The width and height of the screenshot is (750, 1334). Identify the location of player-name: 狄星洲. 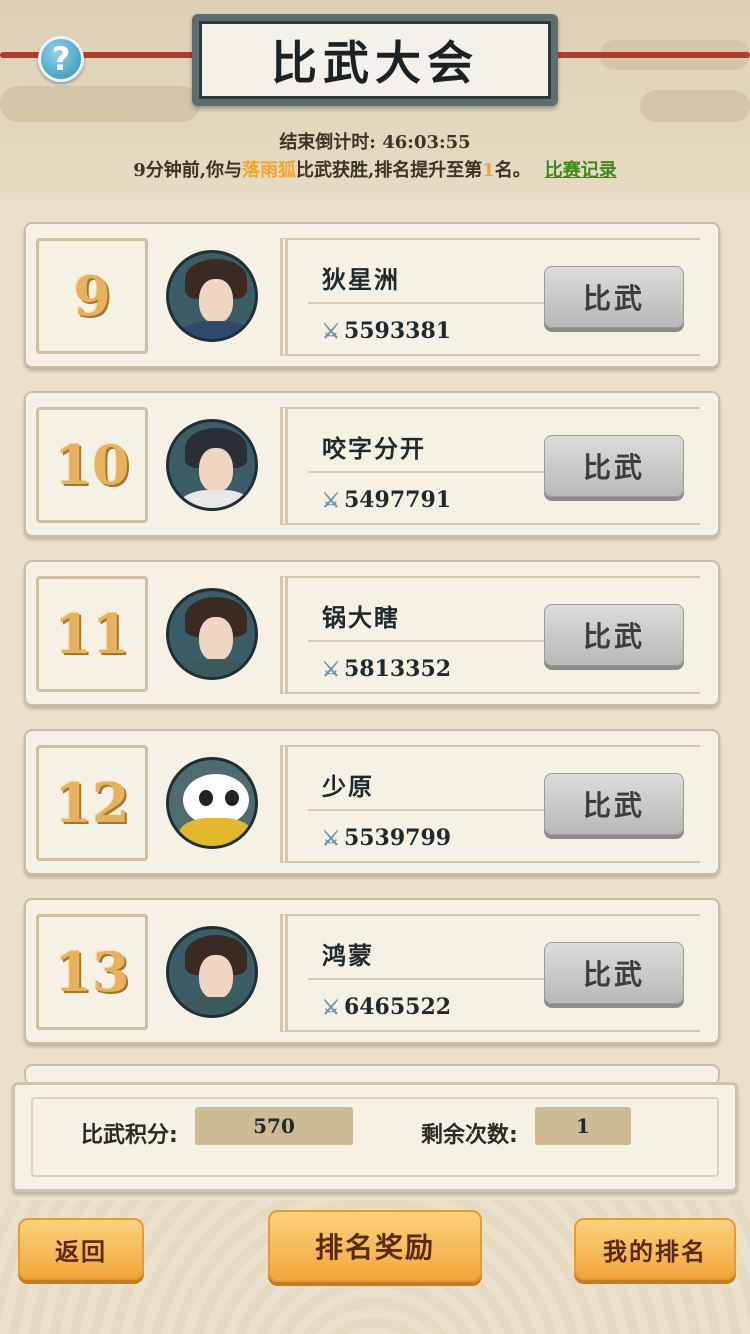
(361, 280).